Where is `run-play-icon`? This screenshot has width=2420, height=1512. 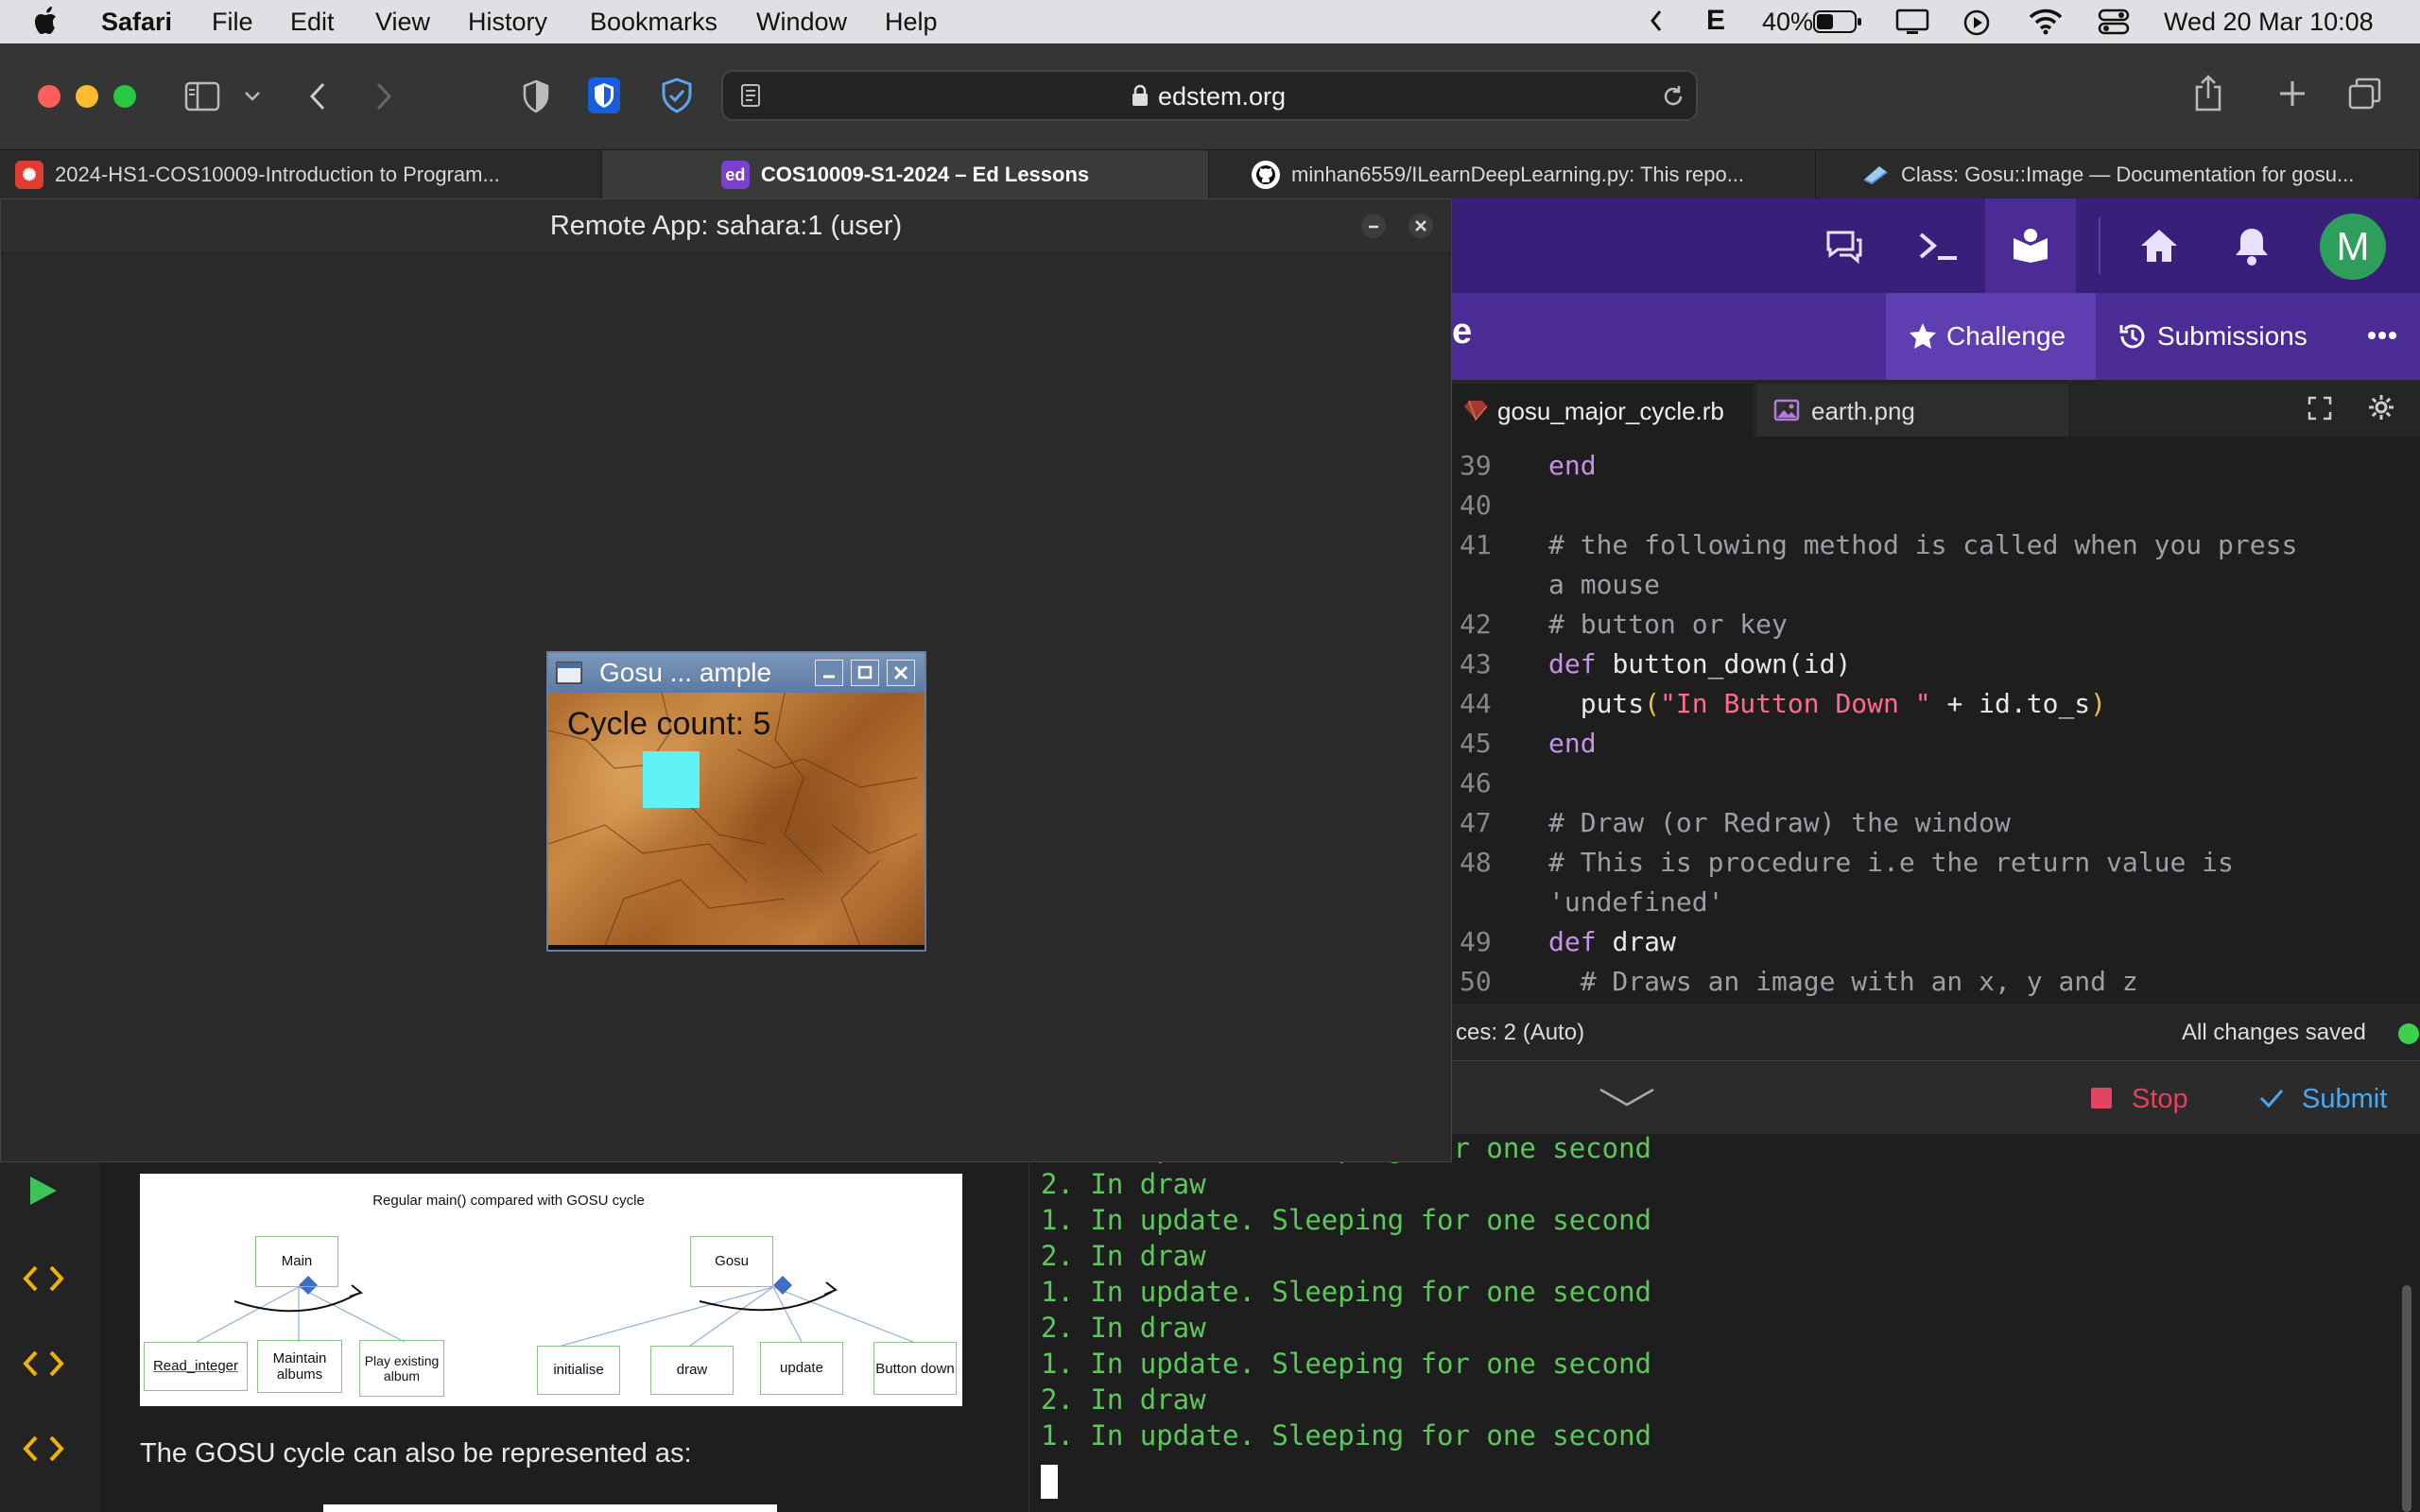 run-play-icon is located at coordinates (42, 1191).